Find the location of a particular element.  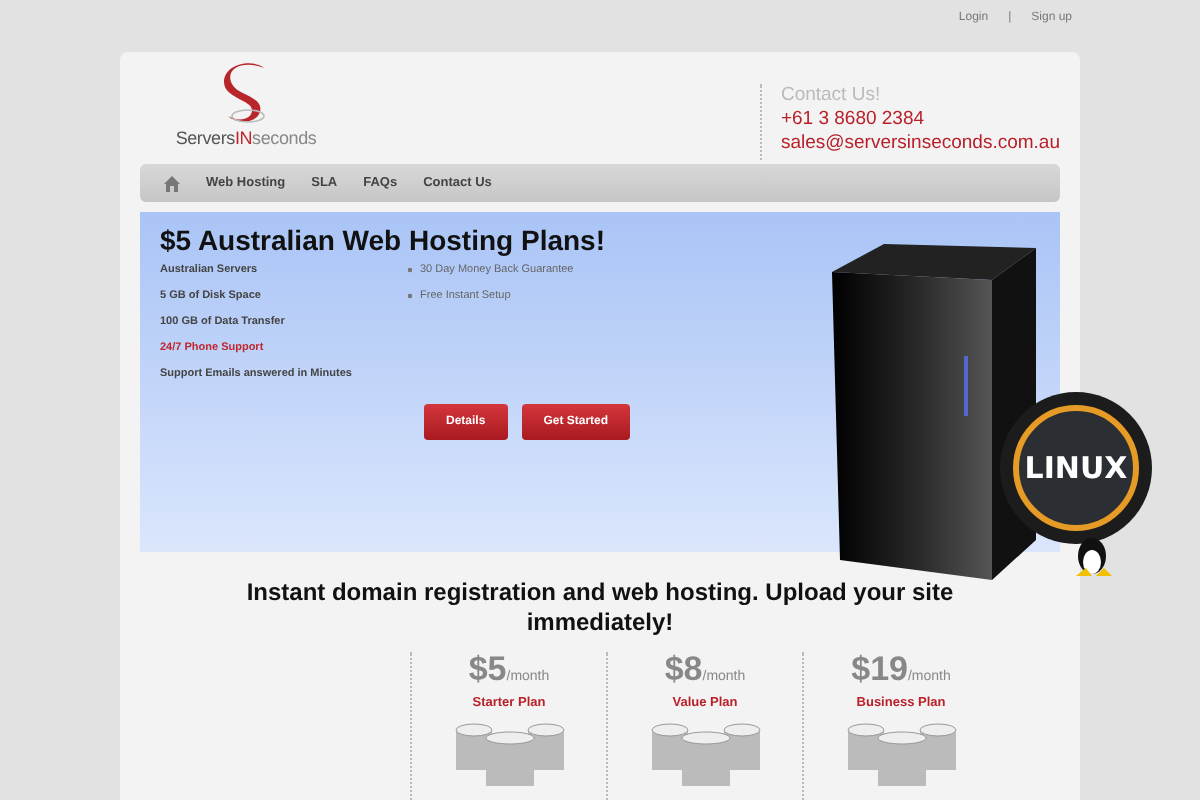

logo-text: ServersINseconds is located at coordinates (246, 138).